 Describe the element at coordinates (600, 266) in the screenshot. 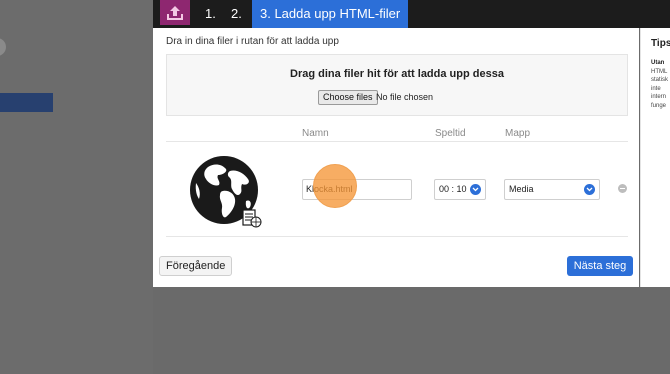

I see `next-step-button: Nästa steg` at that location.